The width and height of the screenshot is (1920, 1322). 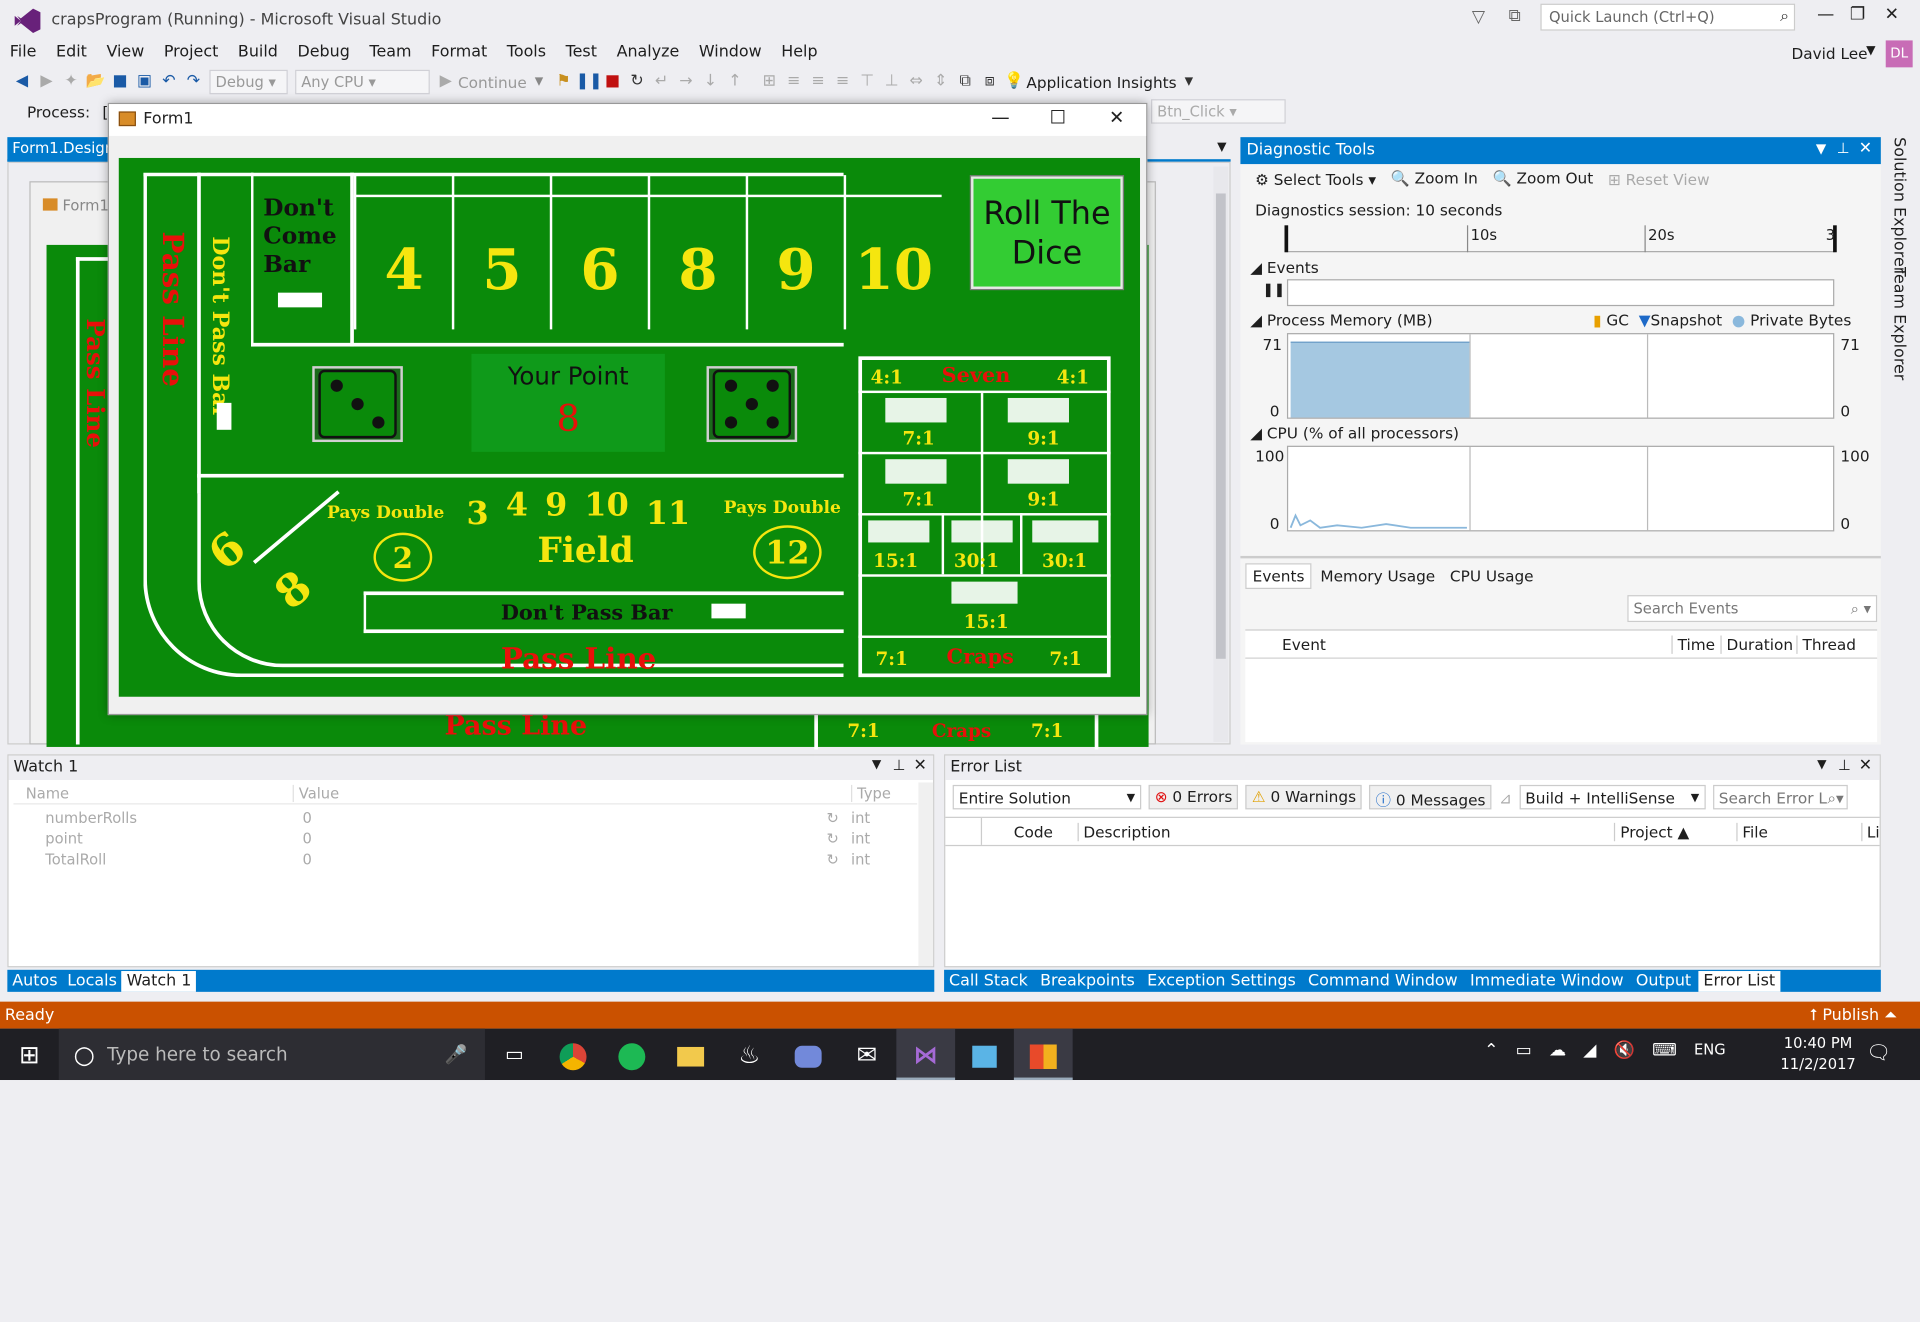 I want to click on network-icon: ◢, so click(x=1589, y=1051).